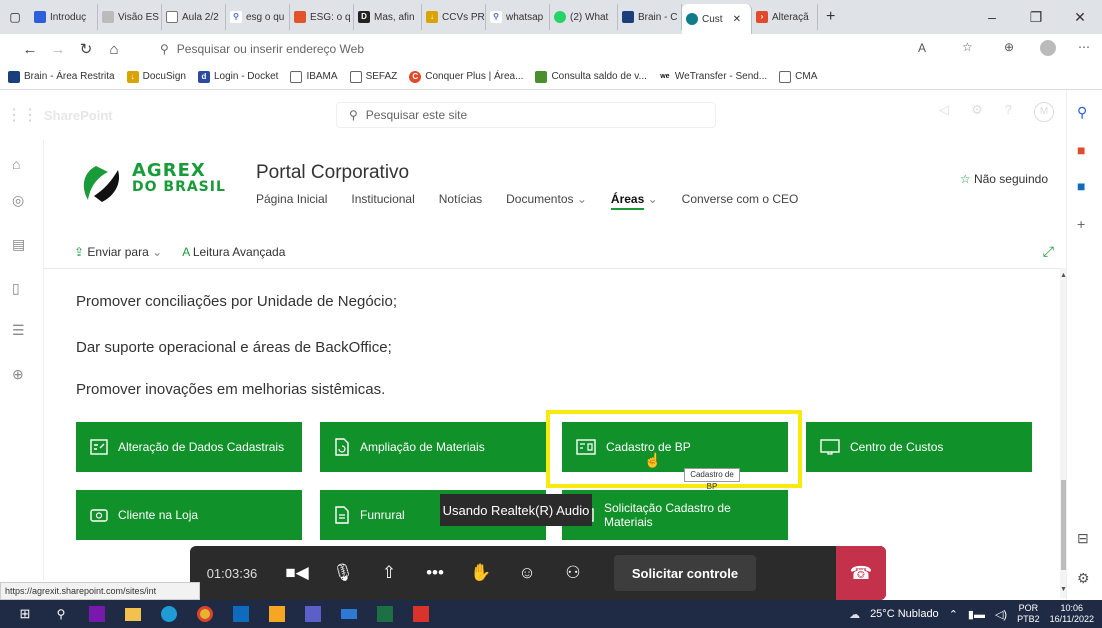  What do you see at coordinates (64, 17) in the screenshot?
I see `browser-tab: Introduç` at bounding box center [64, 17].